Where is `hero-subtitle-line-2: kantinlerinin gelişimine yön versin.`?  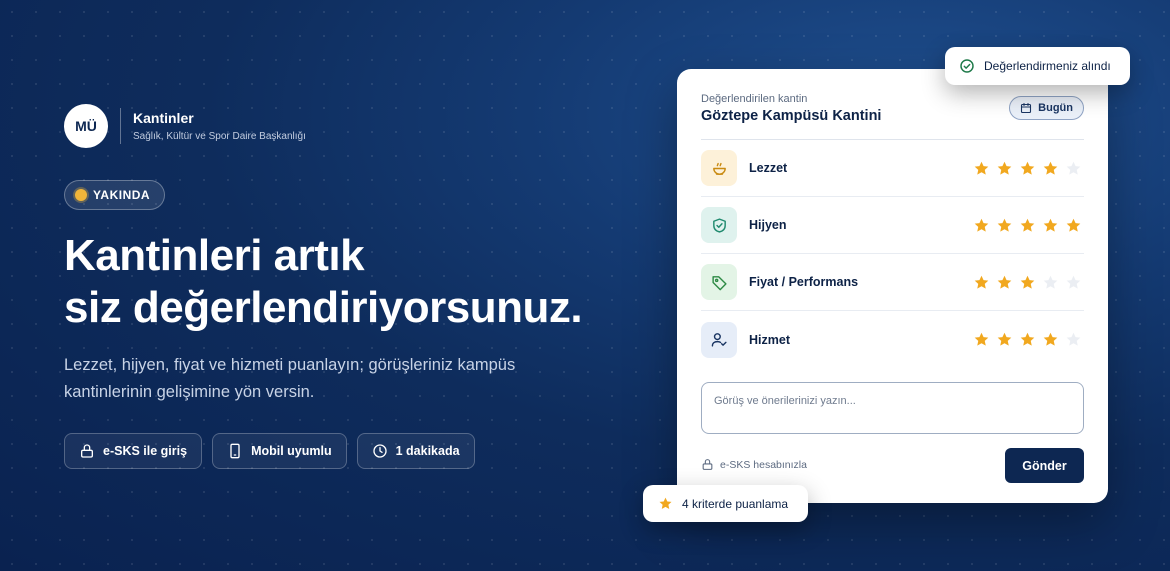
hero-subtitle-line-2: kantinlerinin gelişimine yön versin. is located at coordinates (189, 392).